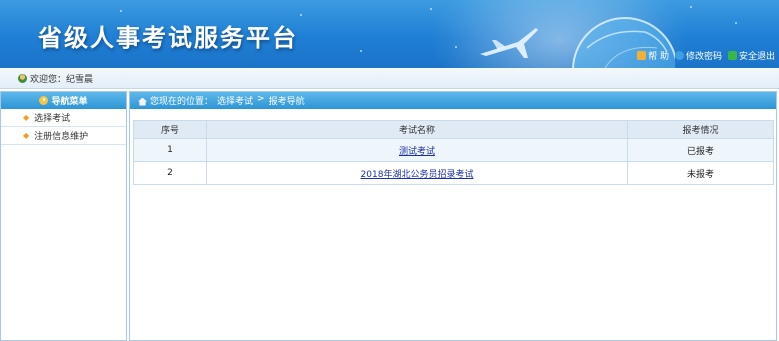  I want to click on home-icon, so click(142, 101).